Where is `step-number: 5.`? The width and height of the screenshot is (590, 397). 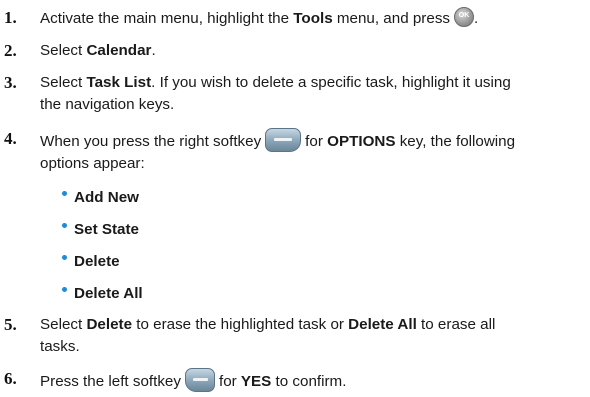
step-number: 5. is located at coordinates (10, 324).